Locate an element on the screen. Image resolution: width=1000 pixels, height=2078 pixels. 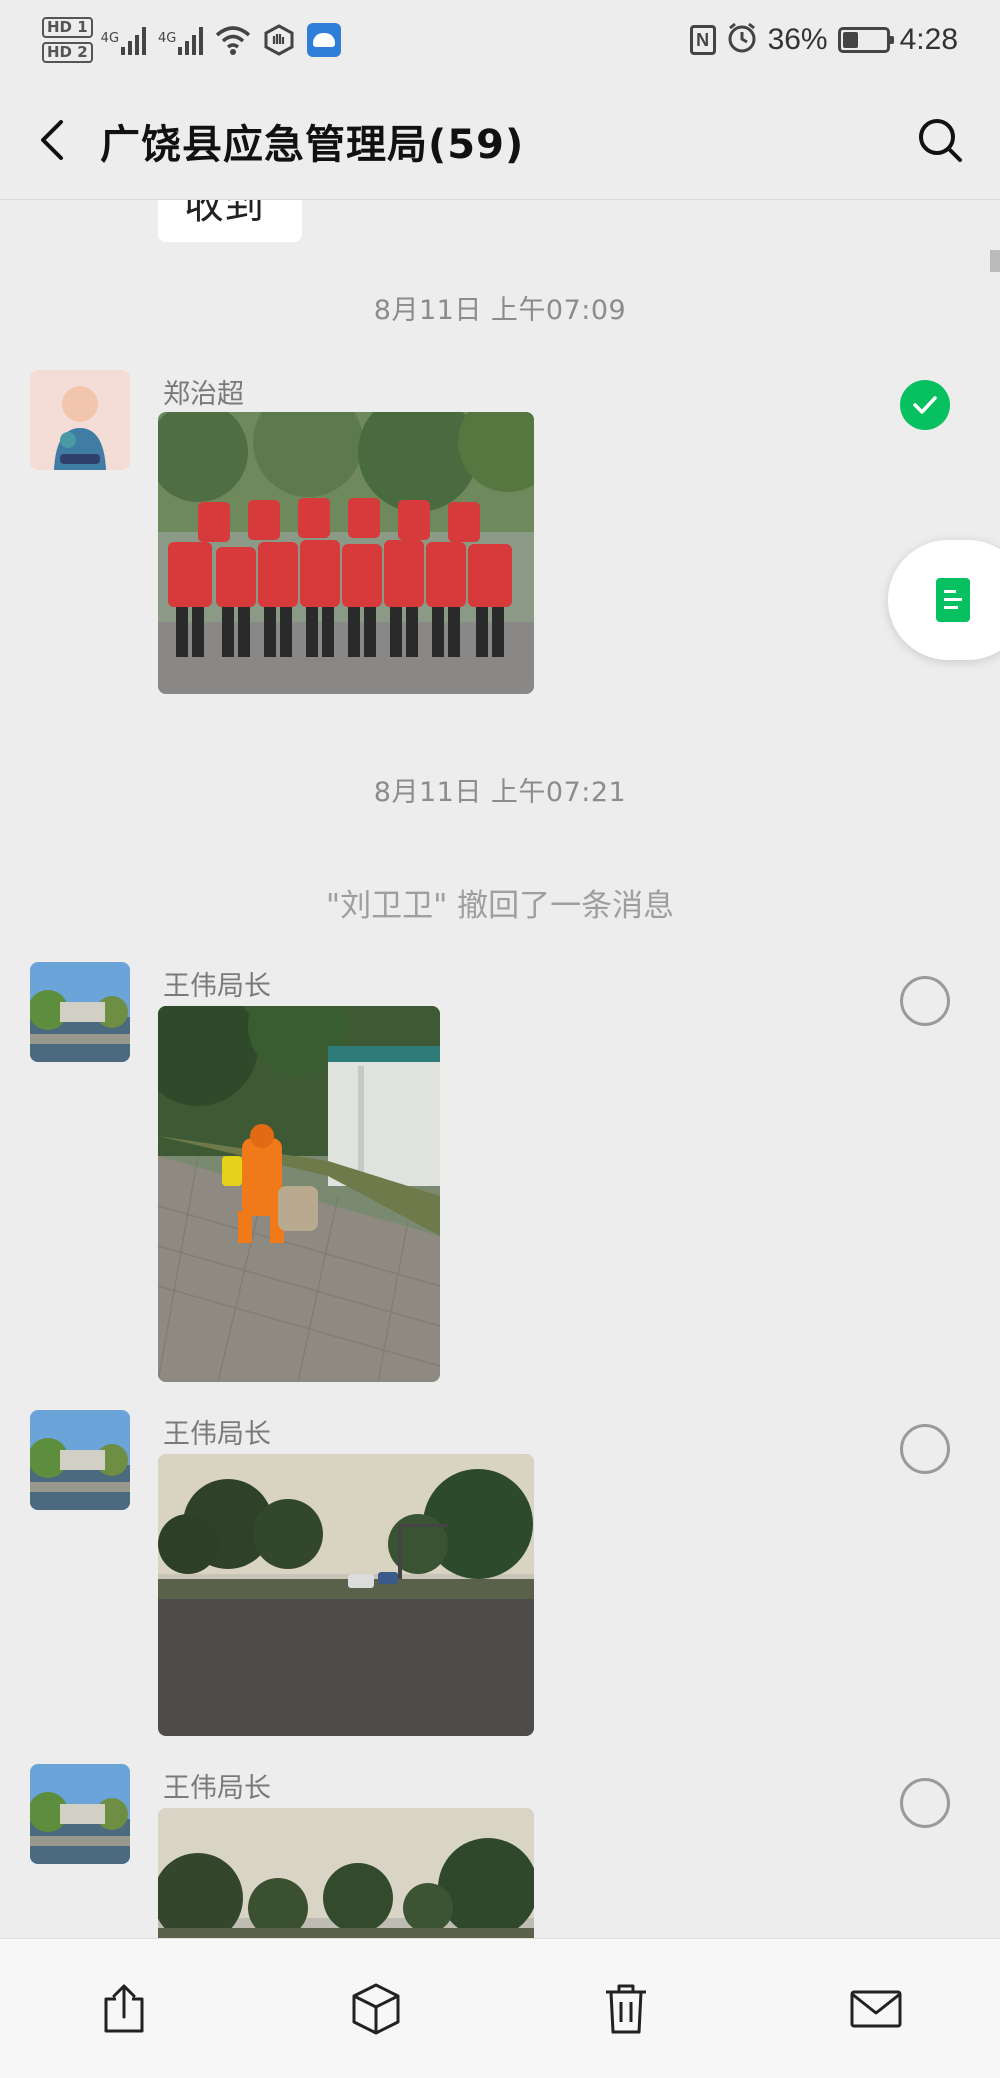
message-bubble: 收到 is located at coordinates (230, 221).